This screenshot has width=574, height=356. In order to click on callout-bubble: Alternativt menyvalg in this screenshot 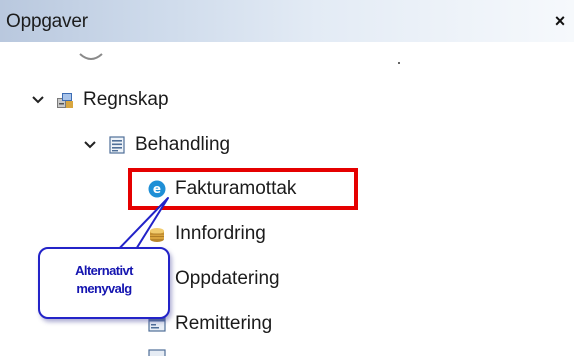, I will do `click(104, 283)`.